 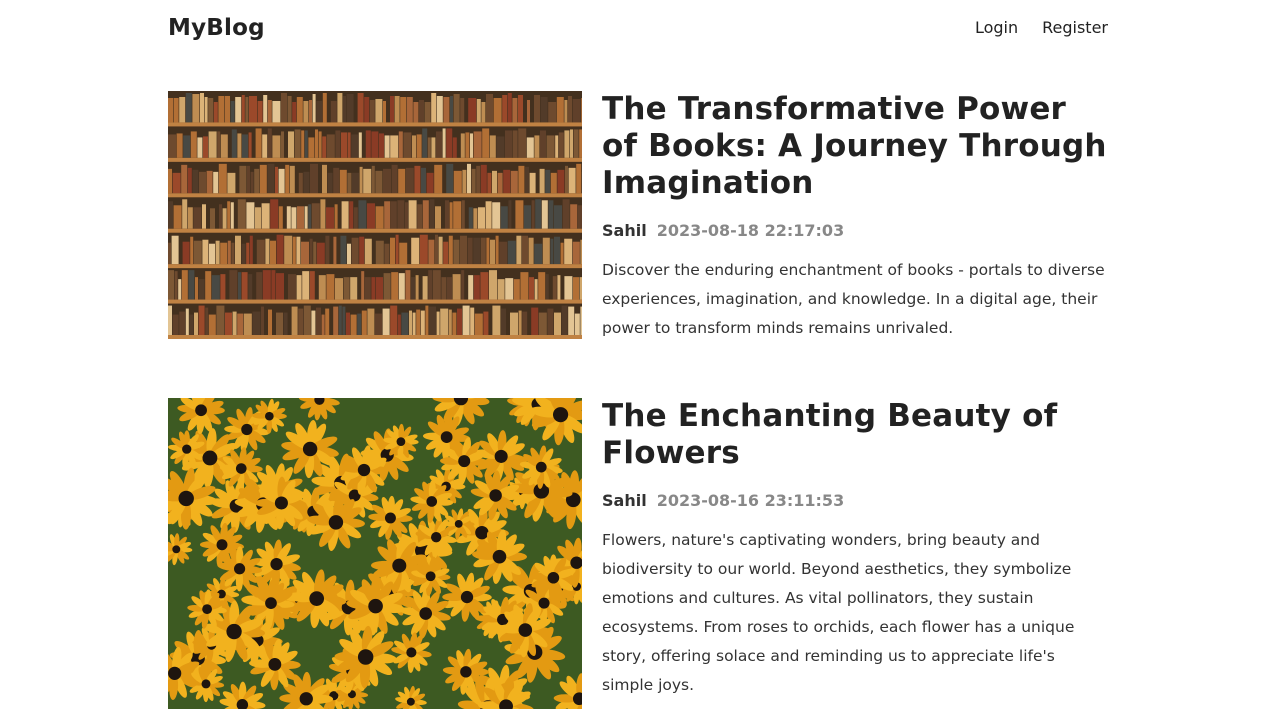 What do you see at coordinates (855, 435) in the screenshot?
I see `post-title-link: The Enchanting Beauty of Flowers` at bounding box center [855, 435].